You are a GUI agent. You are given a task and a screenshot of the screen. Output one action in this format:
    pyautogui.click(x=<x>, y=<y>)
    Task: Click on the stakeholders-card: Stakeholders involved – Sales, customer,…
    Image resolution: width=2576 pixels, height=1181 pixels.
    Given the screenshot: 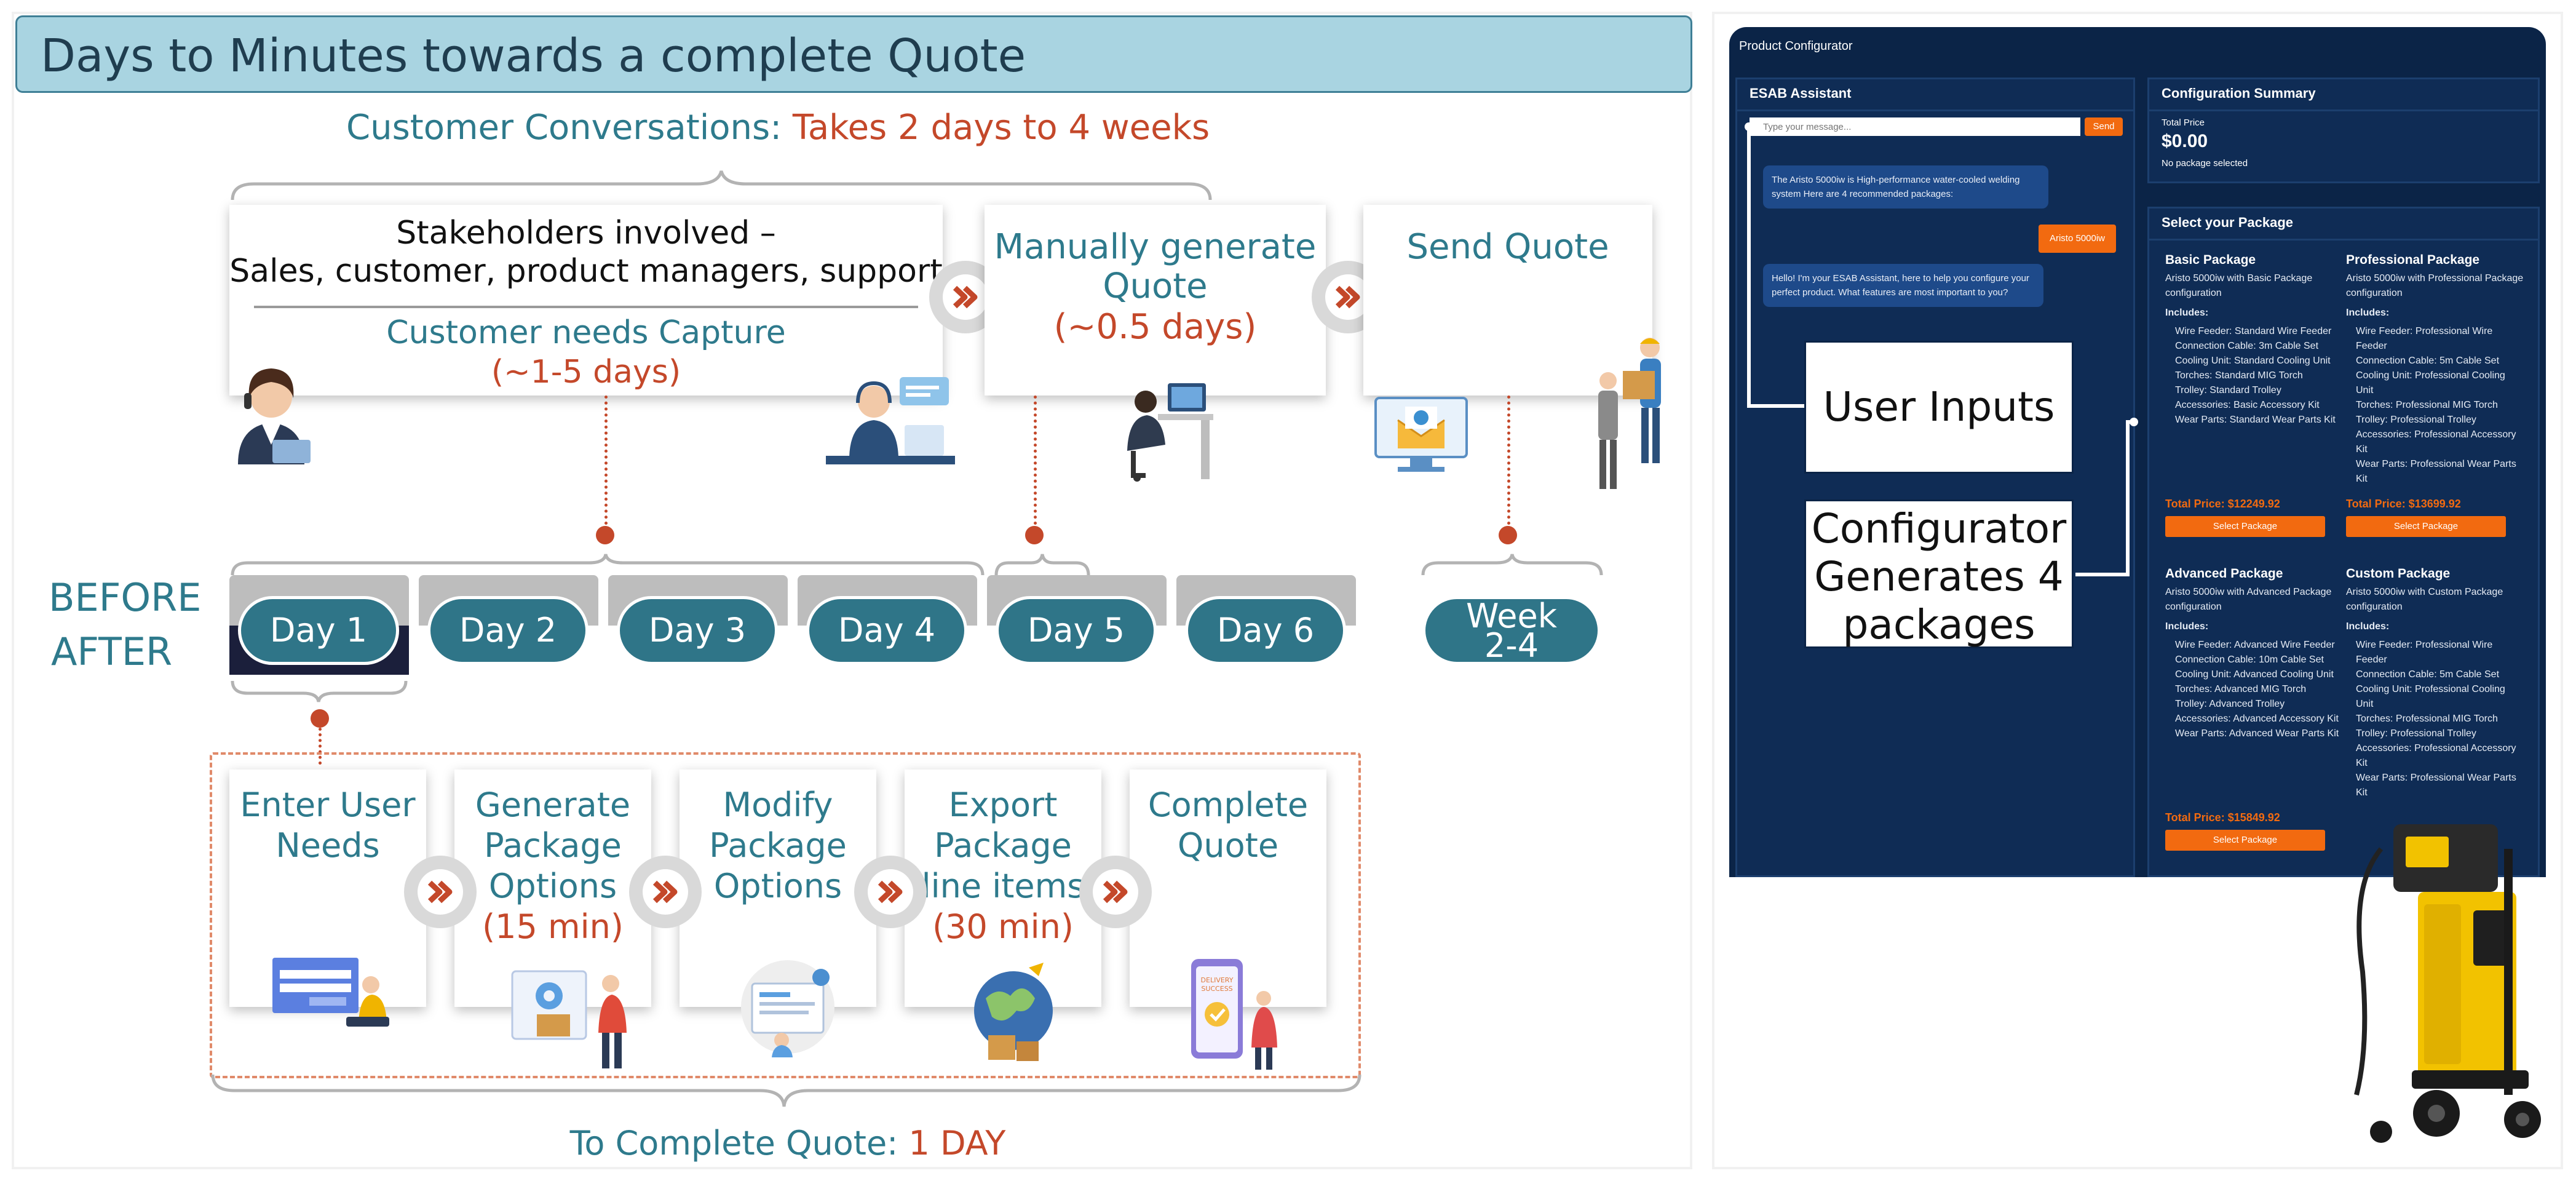 What is the action you would take?
    pyautogui.click(x=586, y=300)
    